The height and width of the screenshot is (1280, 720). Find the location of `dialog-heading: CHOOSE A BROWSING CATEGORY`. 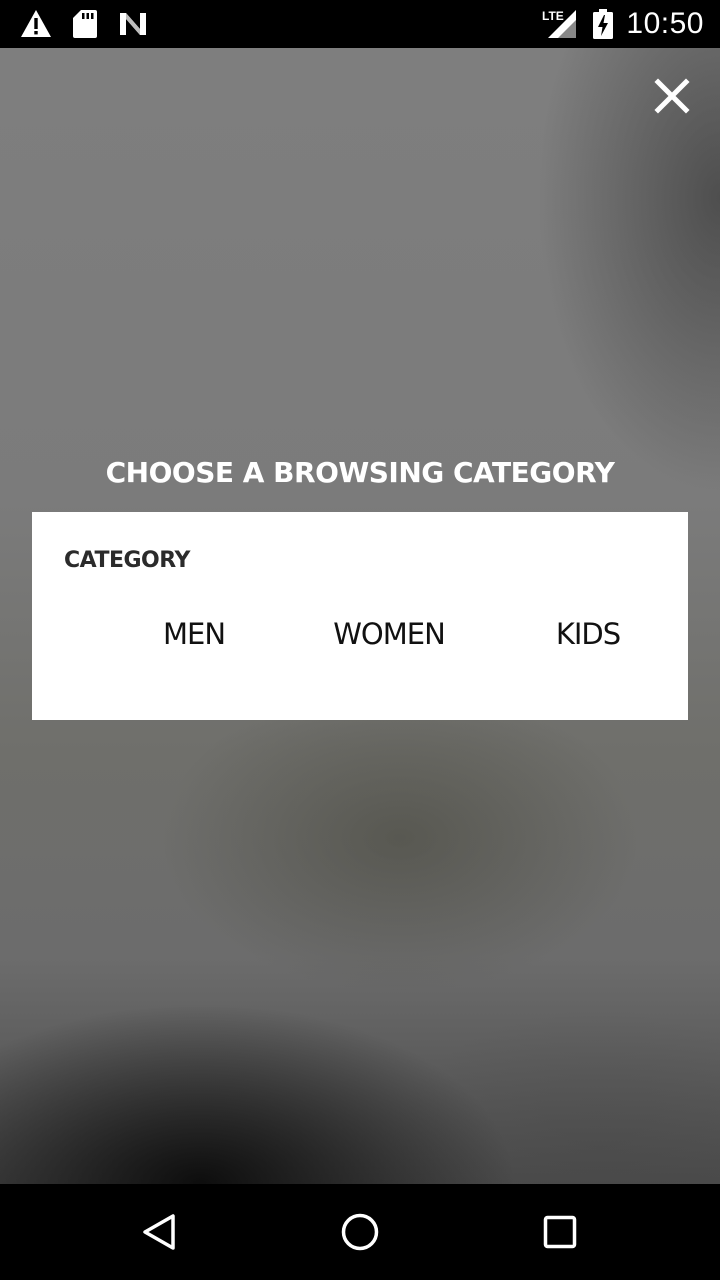

dialog-heading: CHOOSE A BROWSING CATEGORY is located at coordinates (360, 472).